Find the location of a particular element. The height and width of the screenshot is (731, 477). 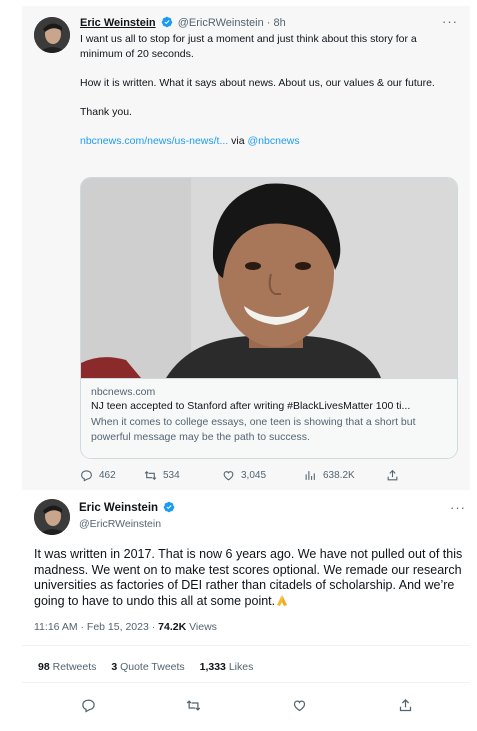

reply-button: 462 is located at coordinates (98, 475).